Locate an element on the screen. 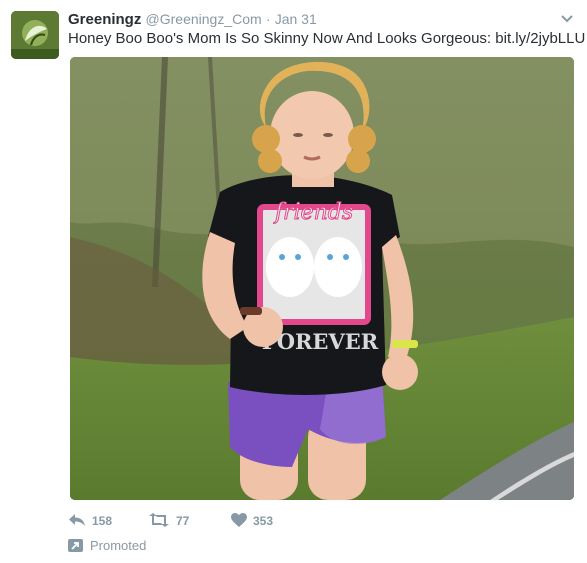 The width and height of the screenshot is (587, 563). promoted-badge: Promoted is located at coordinates (107, 545).